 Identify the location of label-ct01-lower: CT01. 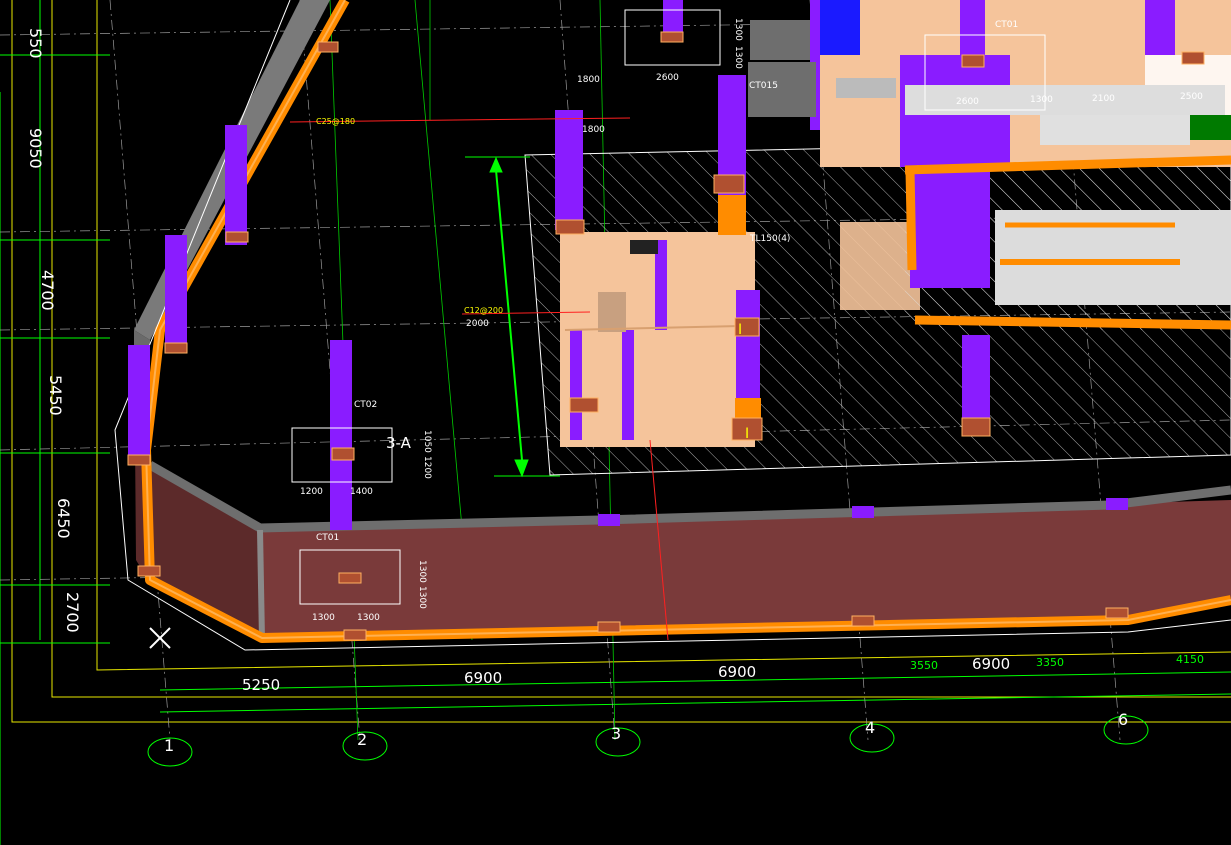
(327, 538).